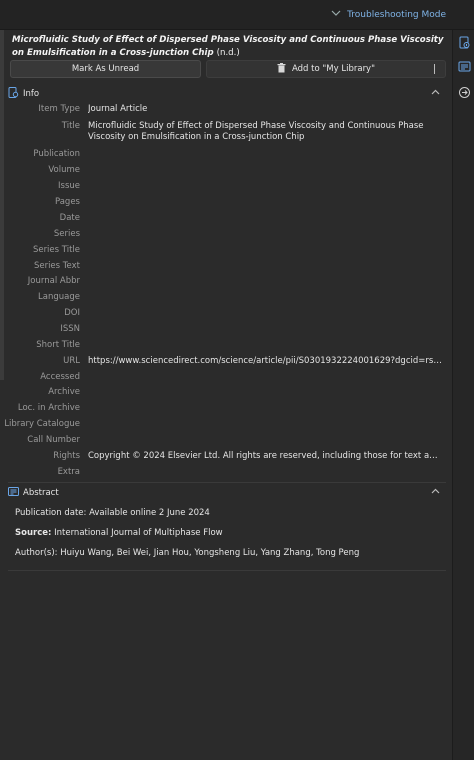  I want to click on abstract-source-label: Source:, so click(33, 533).